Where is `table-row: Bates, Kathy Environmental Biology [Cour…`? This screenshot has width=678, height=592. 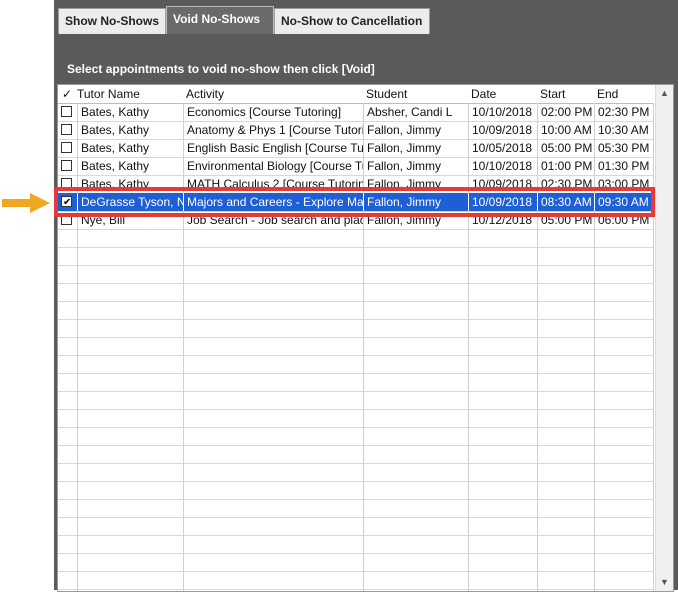 table-row: Bates, Kathy Environmental Biology [Cour… is located at coordinates (356, 166).